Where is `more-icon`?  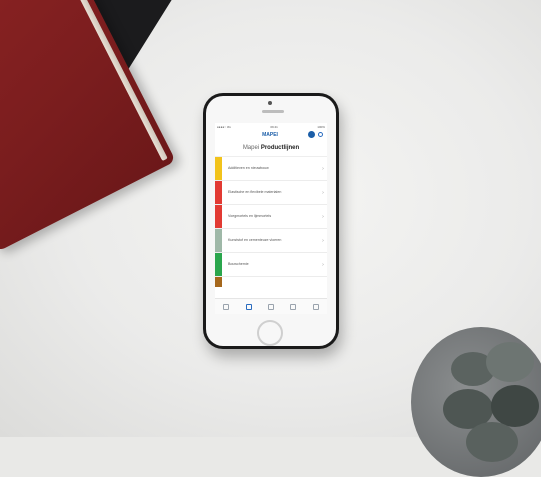
more-icon is located at coordinates (315, 306).